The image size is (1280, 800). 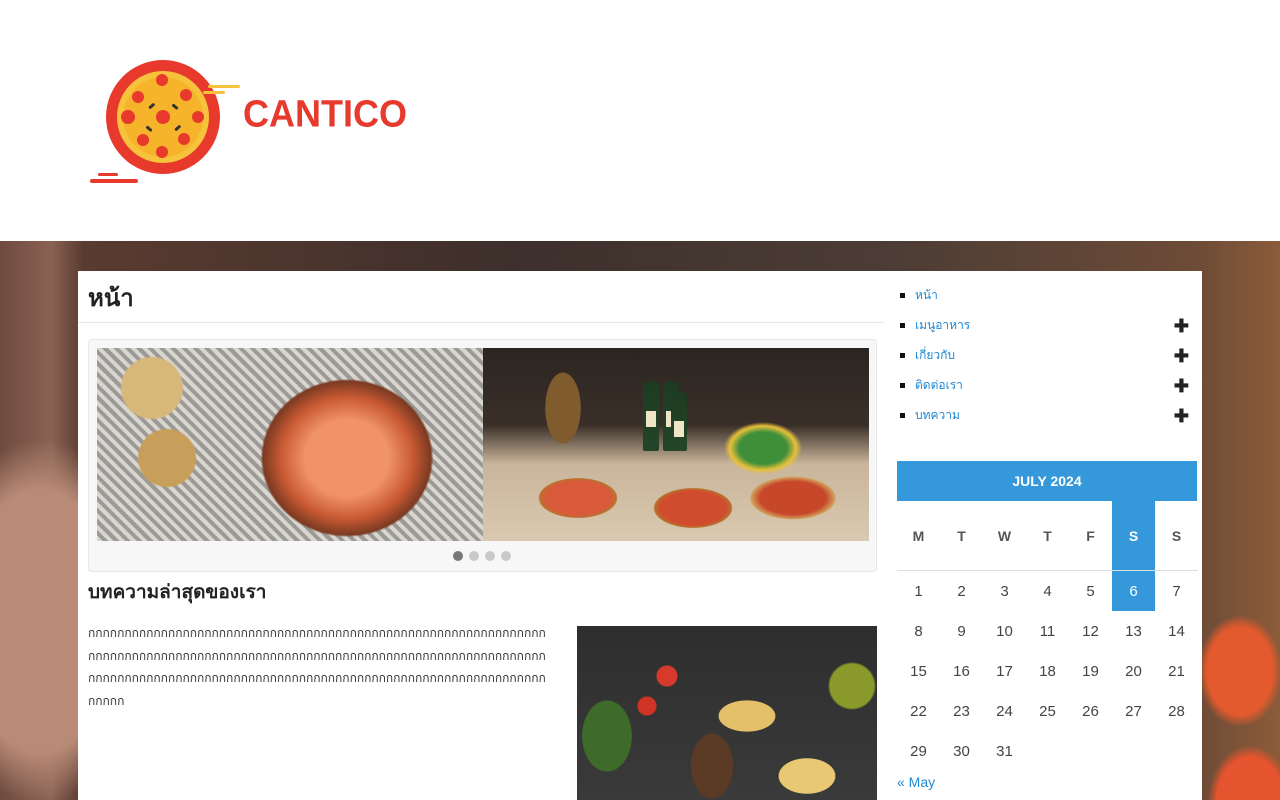 What do you see at coordinates (1047, 711) in the screenshot?
I see `calendar-day: 25` at bounding box center [1047, 711].